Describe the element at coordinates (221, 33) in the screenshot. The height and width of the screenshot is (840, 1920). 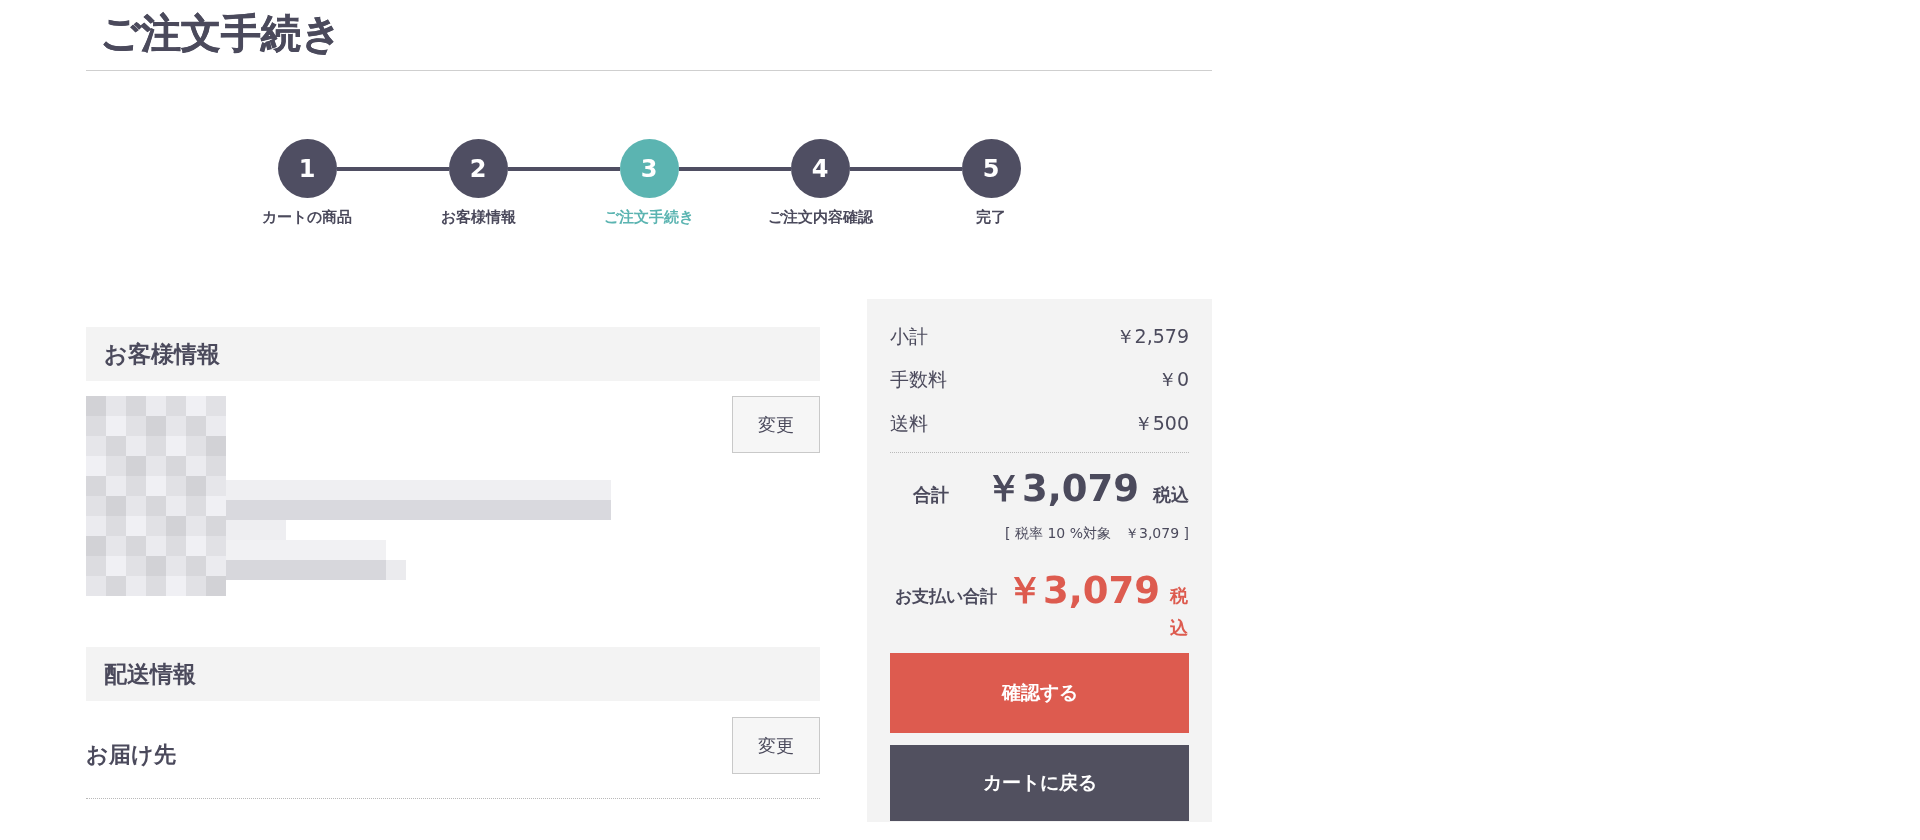
I see `page-title: ご注文手続き` at that location.